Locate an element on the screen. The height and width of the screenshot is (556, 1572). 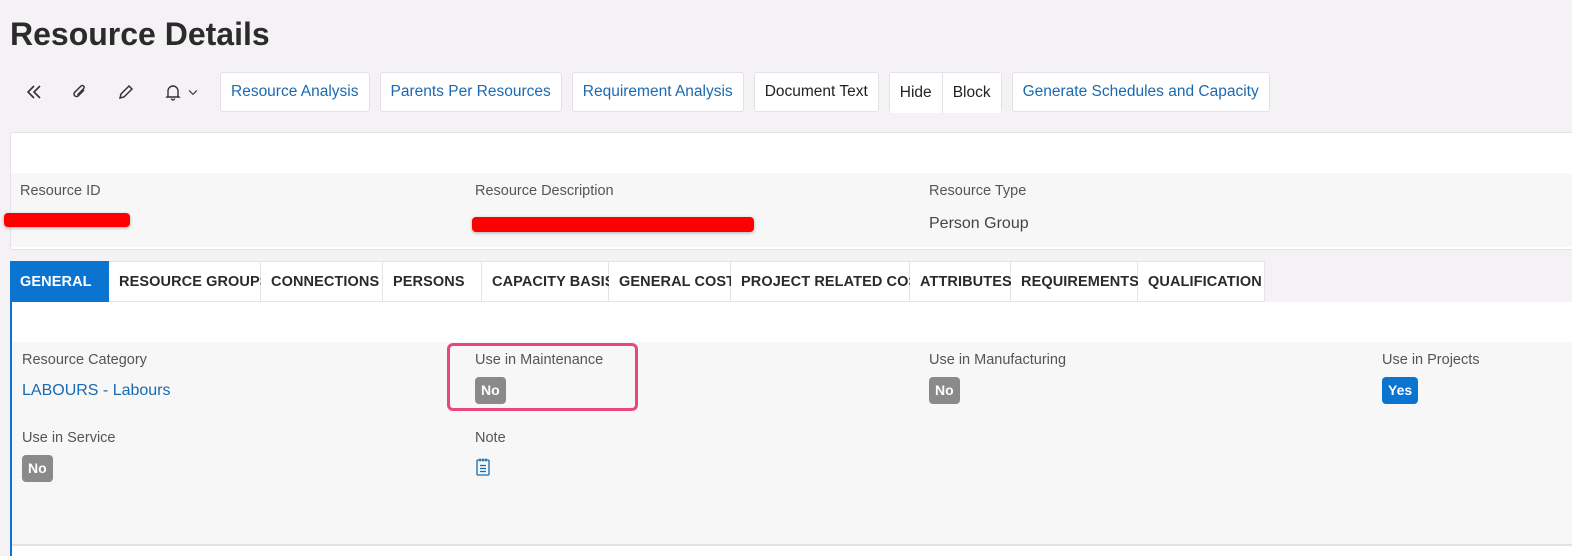
tab-qualification: QUALIFICATION is located at coordinates (1201, 281).